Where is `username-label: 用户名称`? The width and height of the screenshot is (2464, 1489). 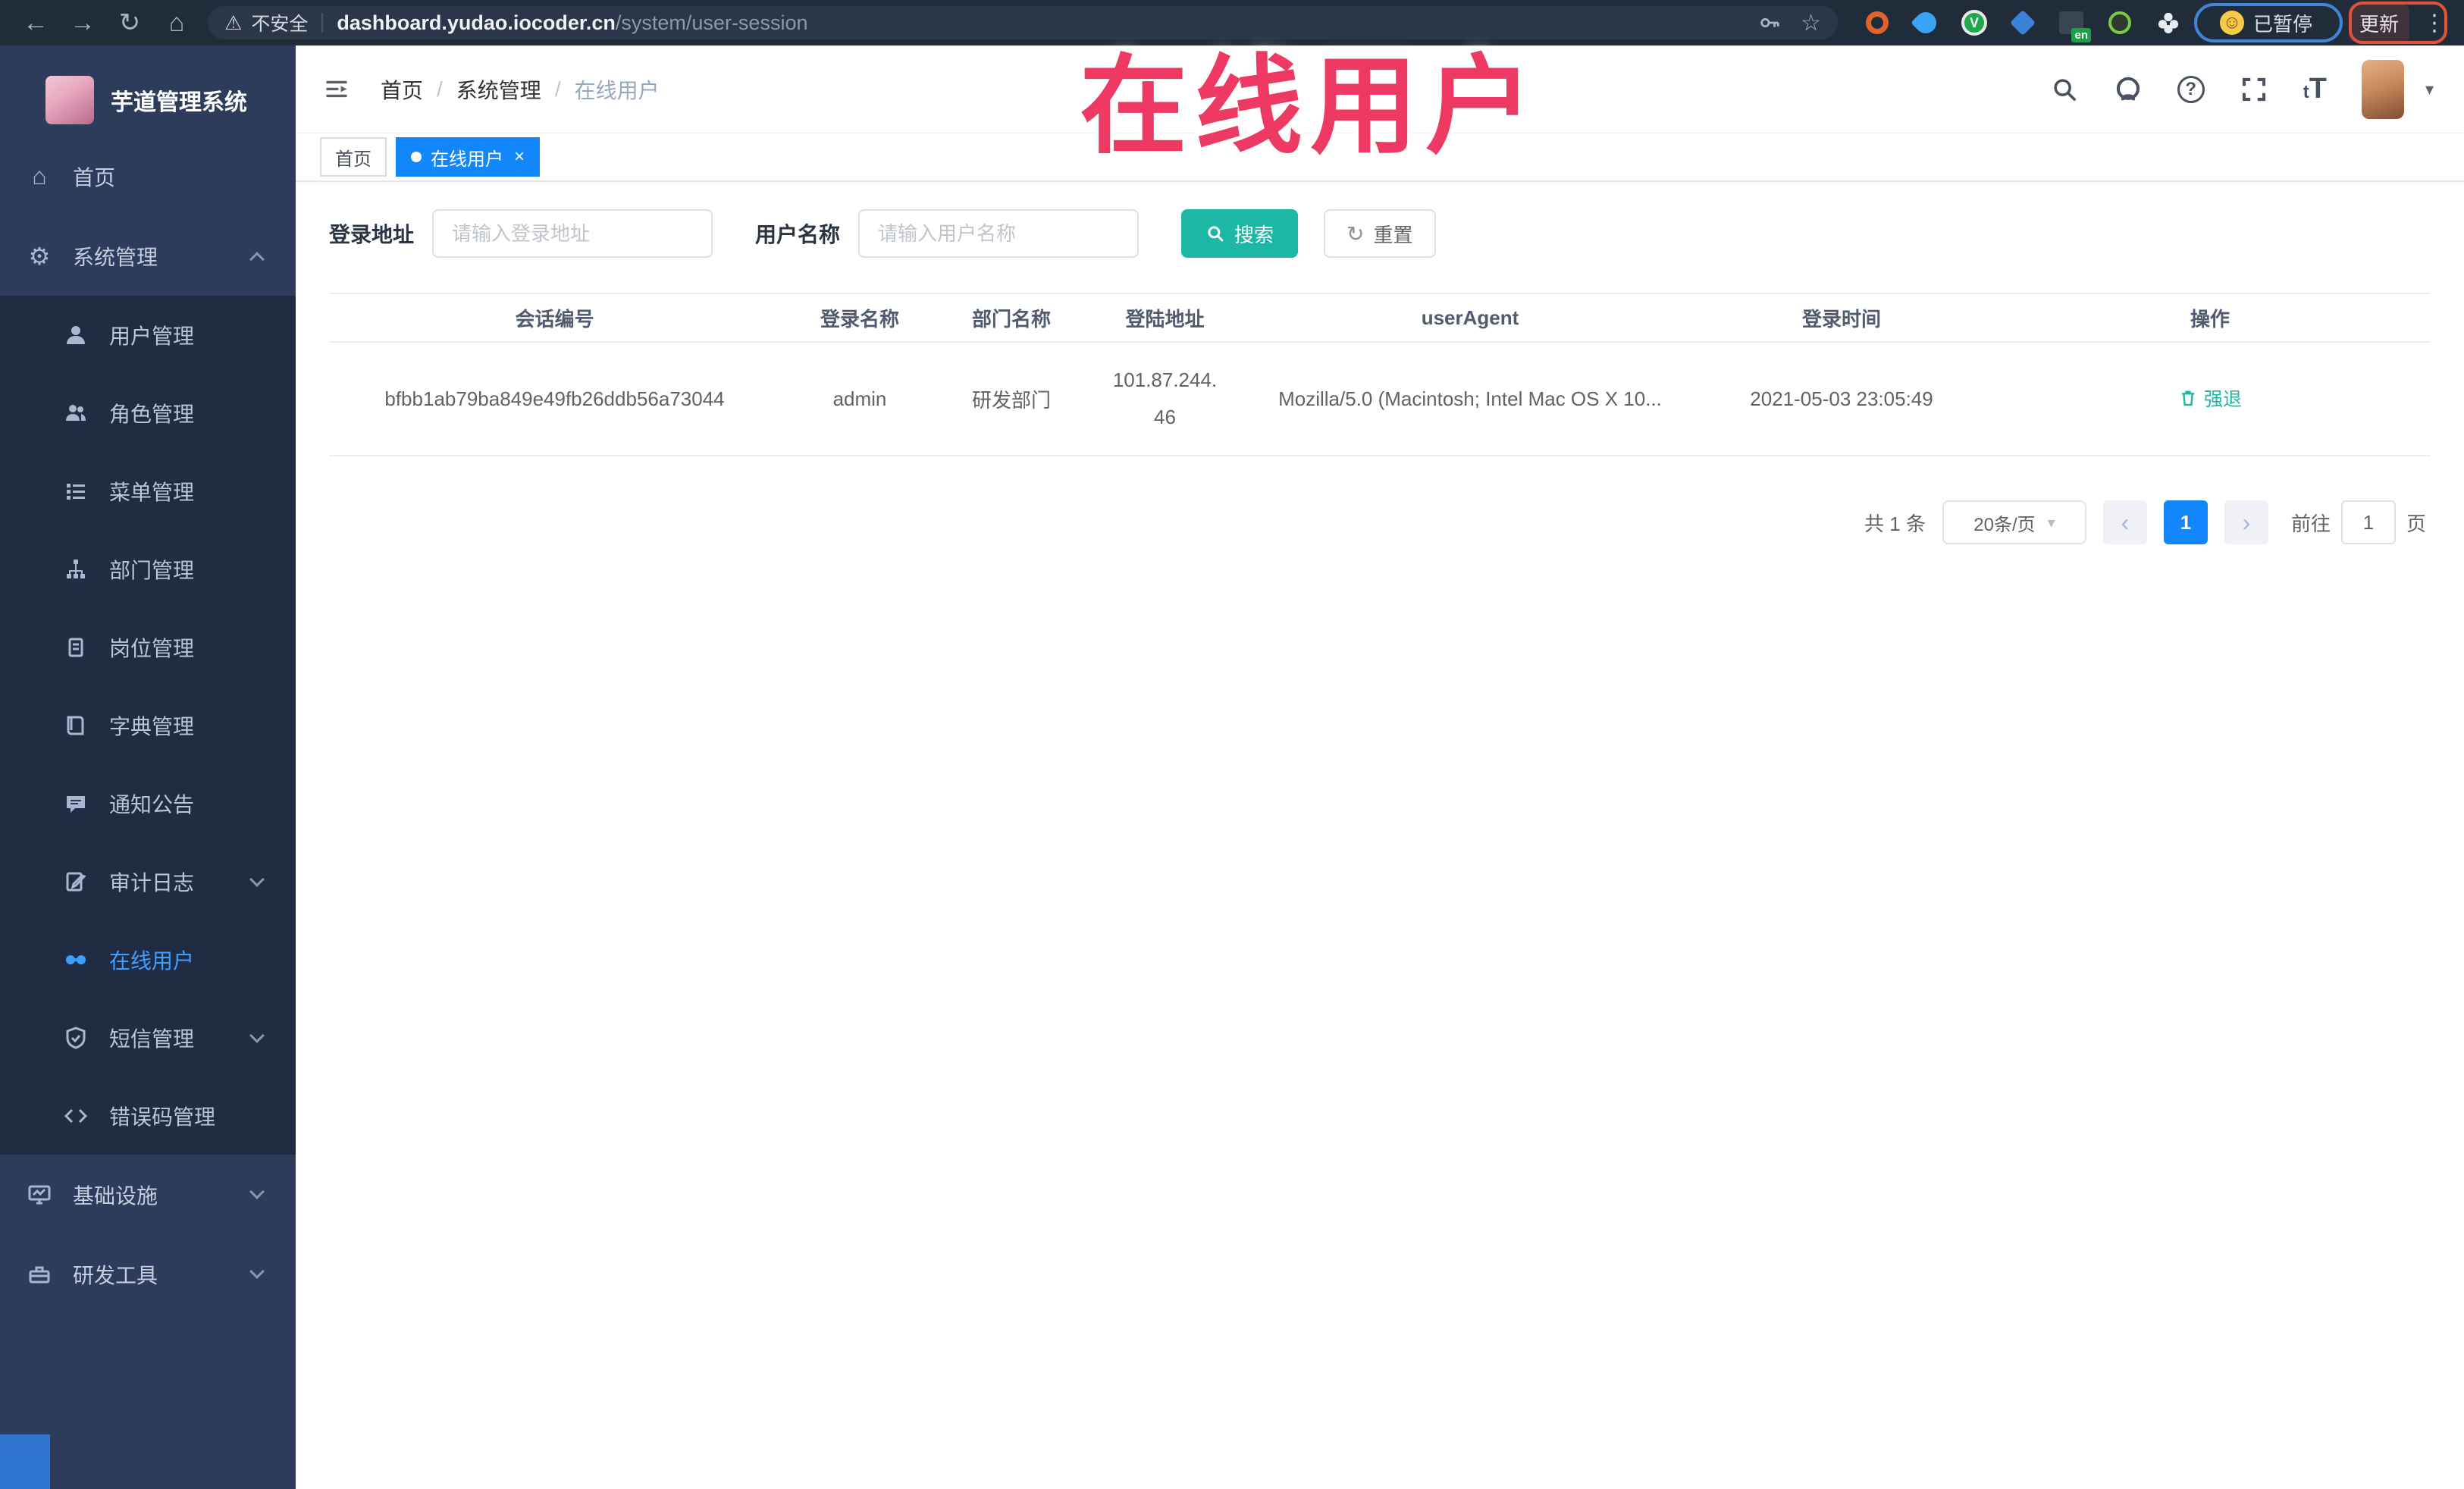
username-label: 用户名称 is located at coordinates (798, 235).